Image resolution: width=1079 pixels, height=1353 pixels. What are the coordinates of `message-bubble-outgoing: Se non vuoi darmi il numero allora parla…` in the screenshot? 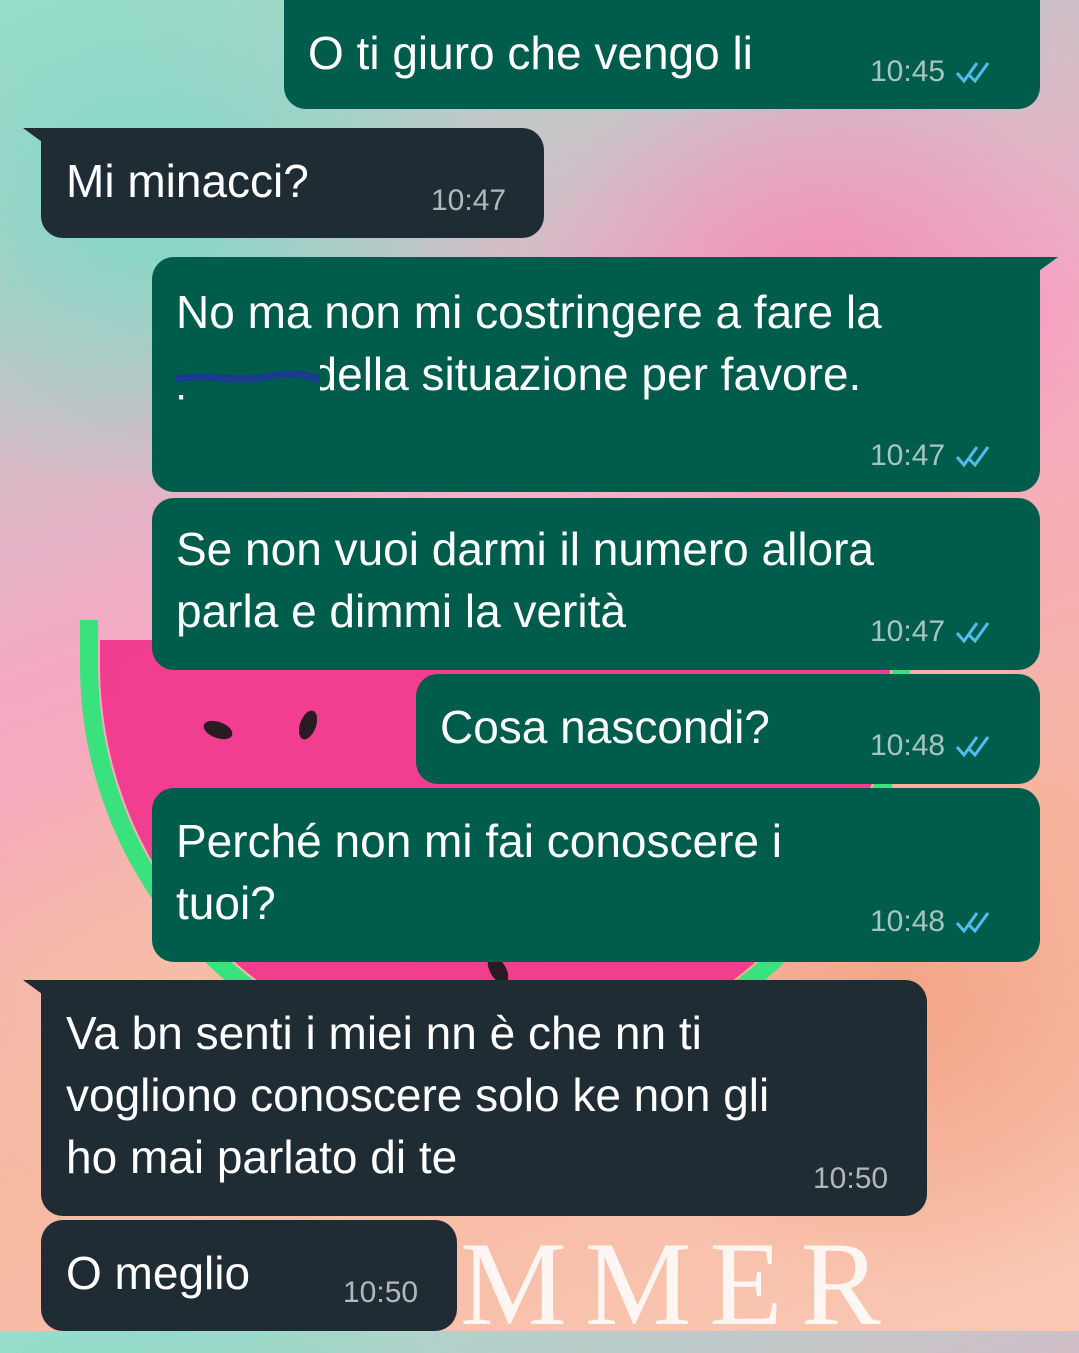 It's located at (596, 584).